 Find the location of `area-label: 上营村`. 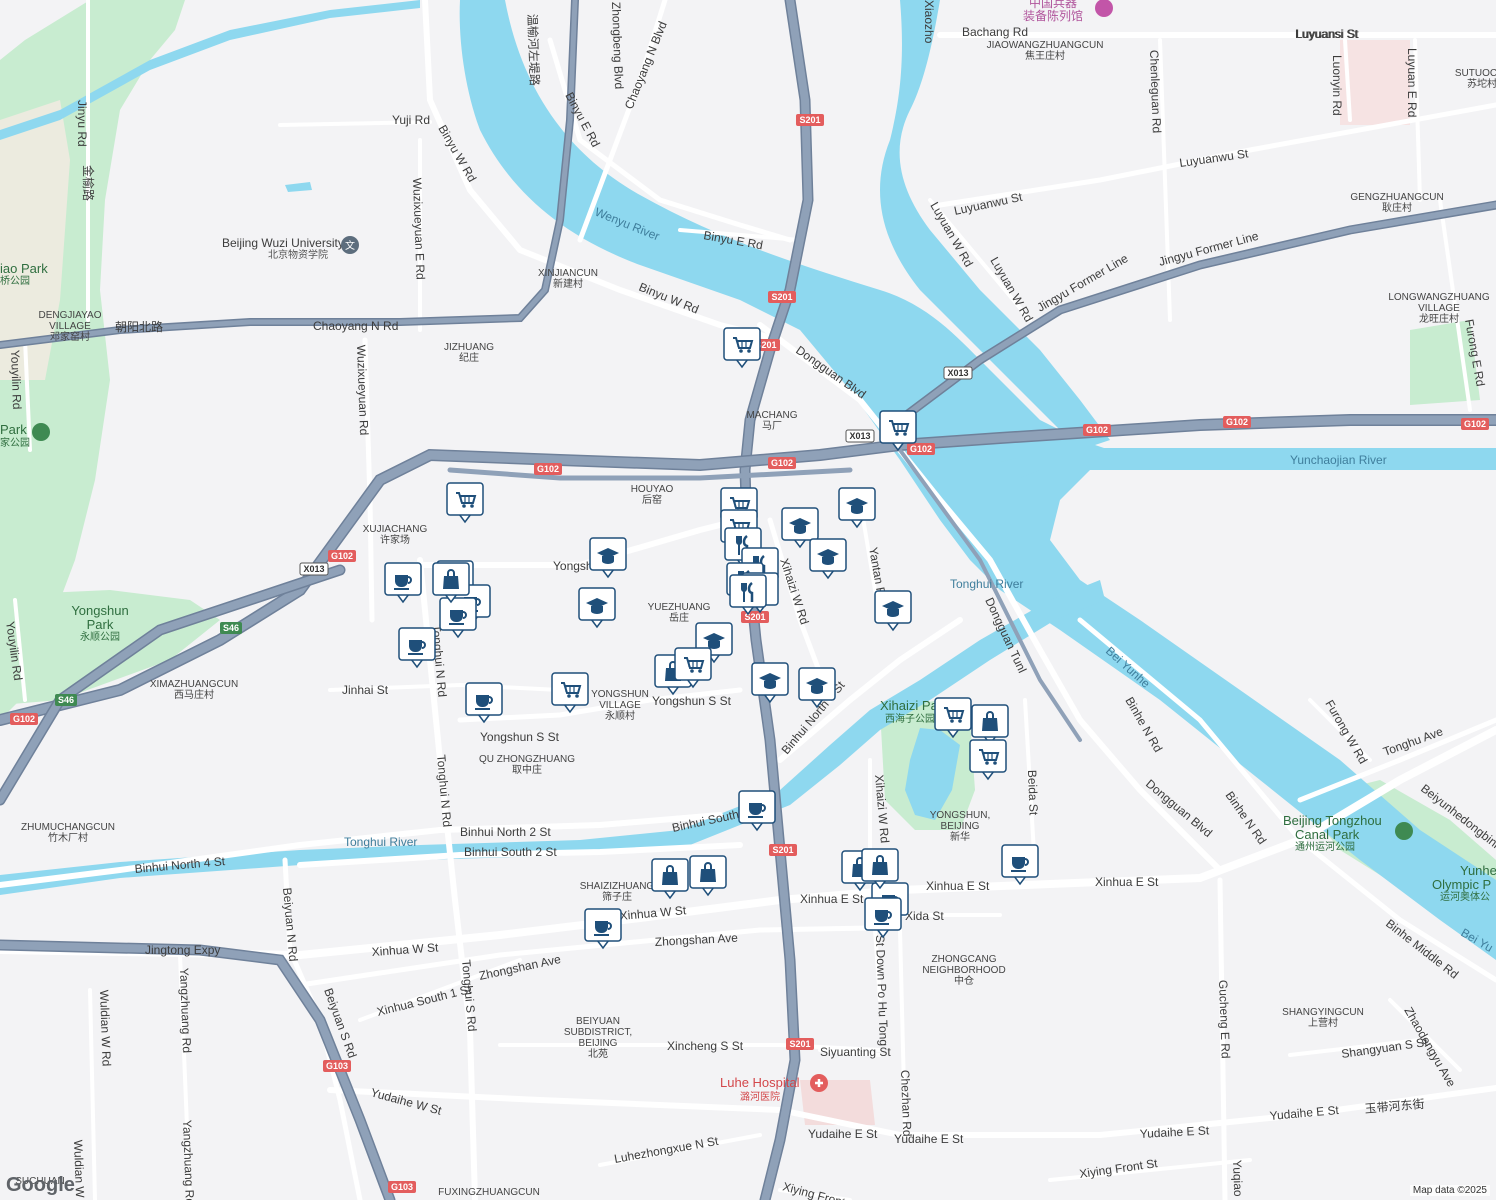

area-label: 上营村 is located at coordinates (1323, 1022).